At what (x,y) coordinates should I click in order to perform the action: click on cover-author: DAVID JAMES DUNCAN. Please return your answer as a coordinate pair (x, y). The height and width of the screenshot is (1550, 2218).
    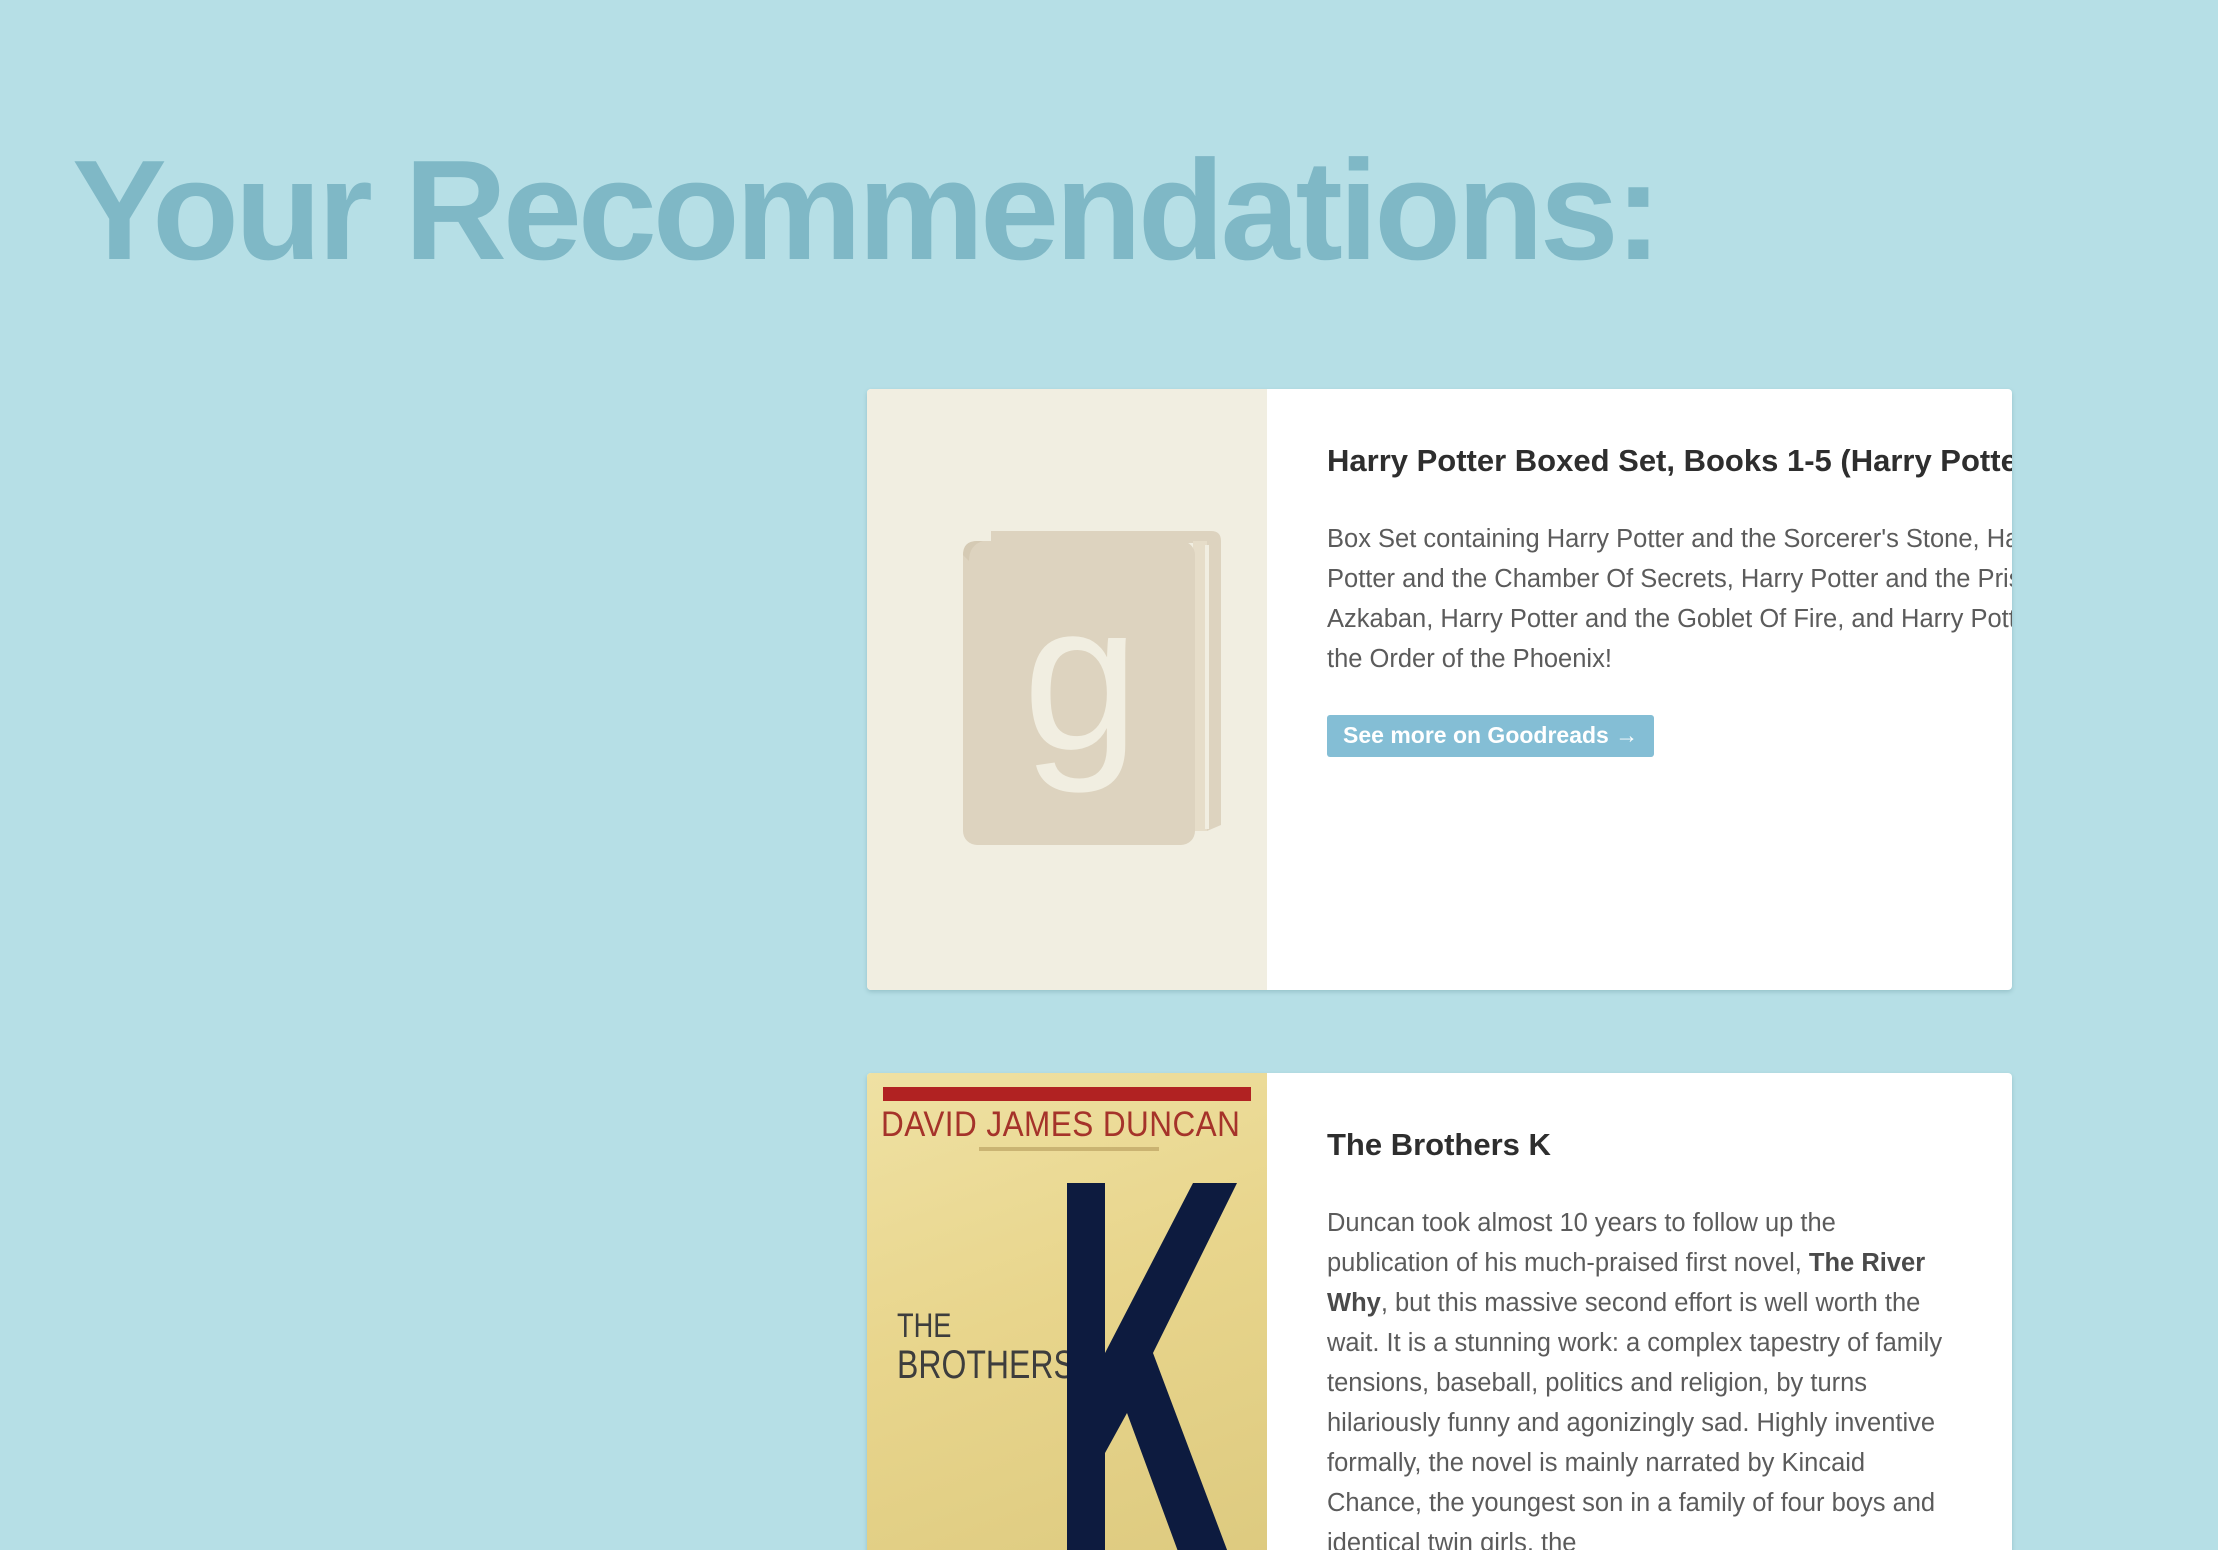
    Looking at the image, I should click on (1061, 1124).